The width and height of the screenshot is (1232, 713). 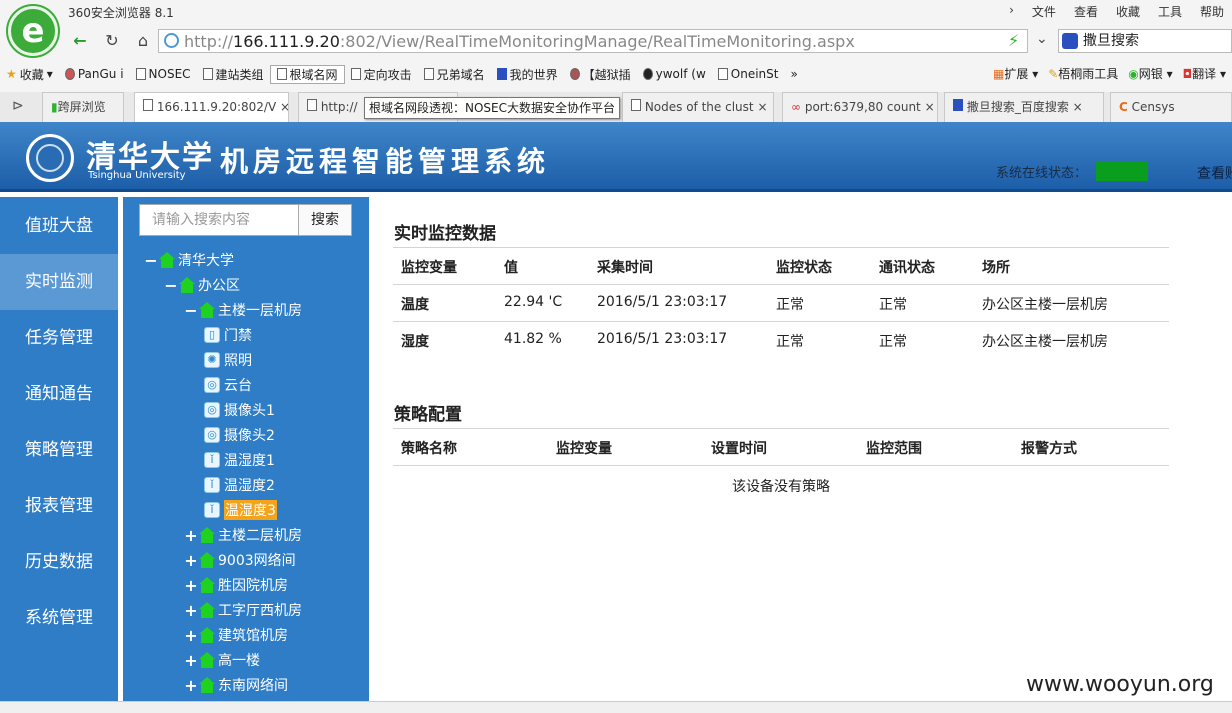 What do you see at coordinates (143, 41) in the screenshot?
I see `home-icon: ⌂` at bounding box center [143, 41].